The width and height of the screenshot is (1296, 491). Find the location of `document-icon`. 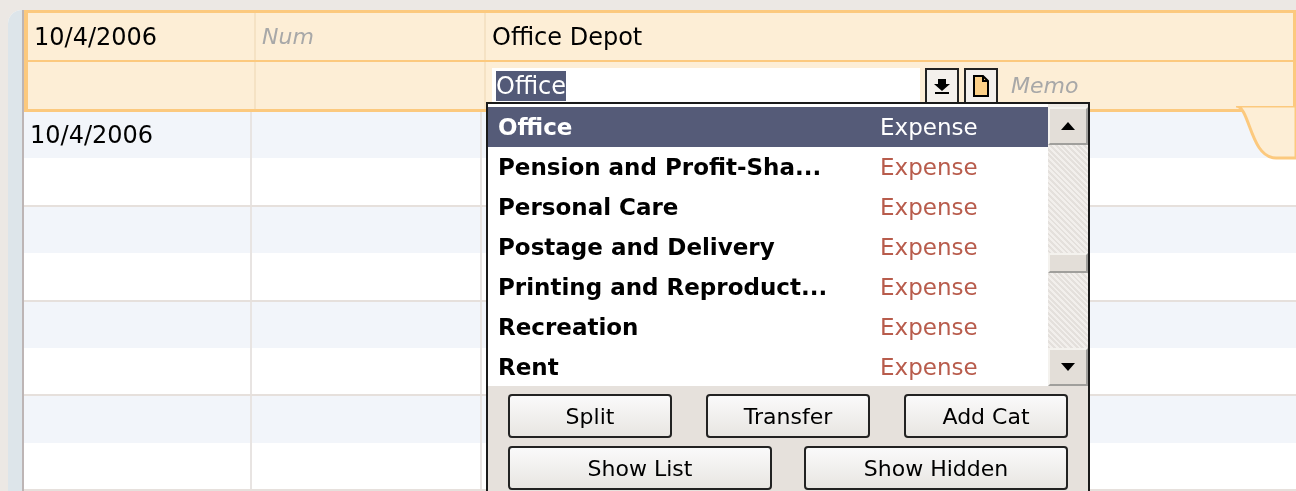

document-icon is located at coordinates (981, 85).